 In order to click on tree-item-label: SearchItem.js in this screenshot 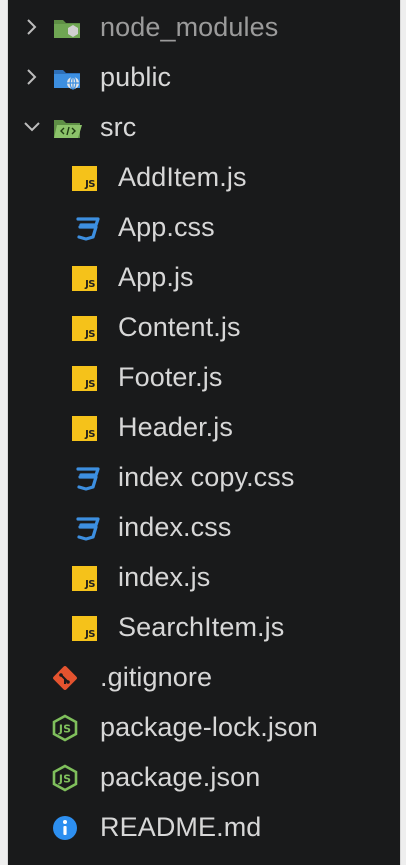, I will do `click(201, 627)`.